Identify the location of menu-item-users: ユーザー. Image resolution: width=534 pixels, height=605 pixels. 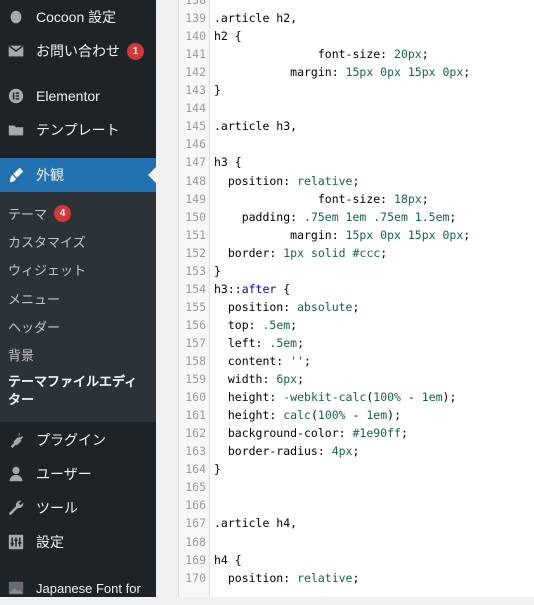
(78, 474).